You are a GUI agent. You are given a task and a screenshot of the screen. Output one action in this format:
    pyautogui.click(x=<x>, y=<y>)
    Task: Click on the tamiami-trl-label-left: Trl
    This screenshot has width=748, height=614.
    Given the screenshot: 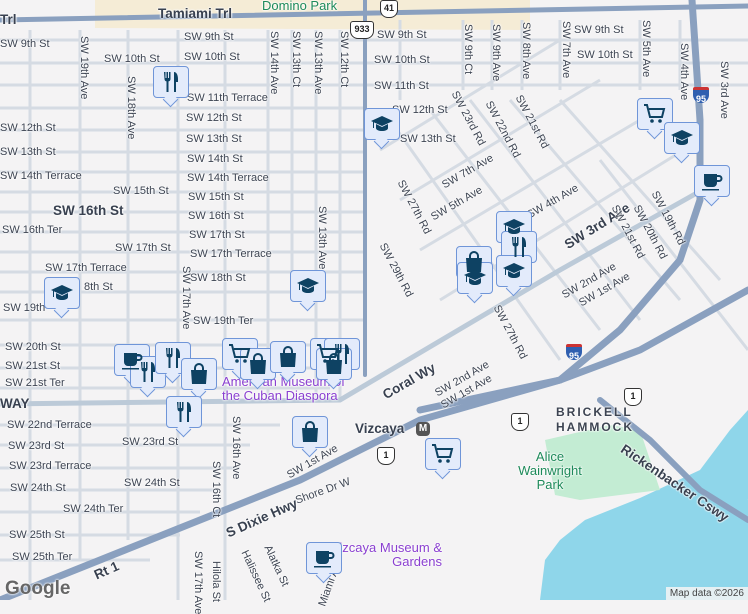 What is the action you would take?
    pyautogui.click(x=8, y=19)
    